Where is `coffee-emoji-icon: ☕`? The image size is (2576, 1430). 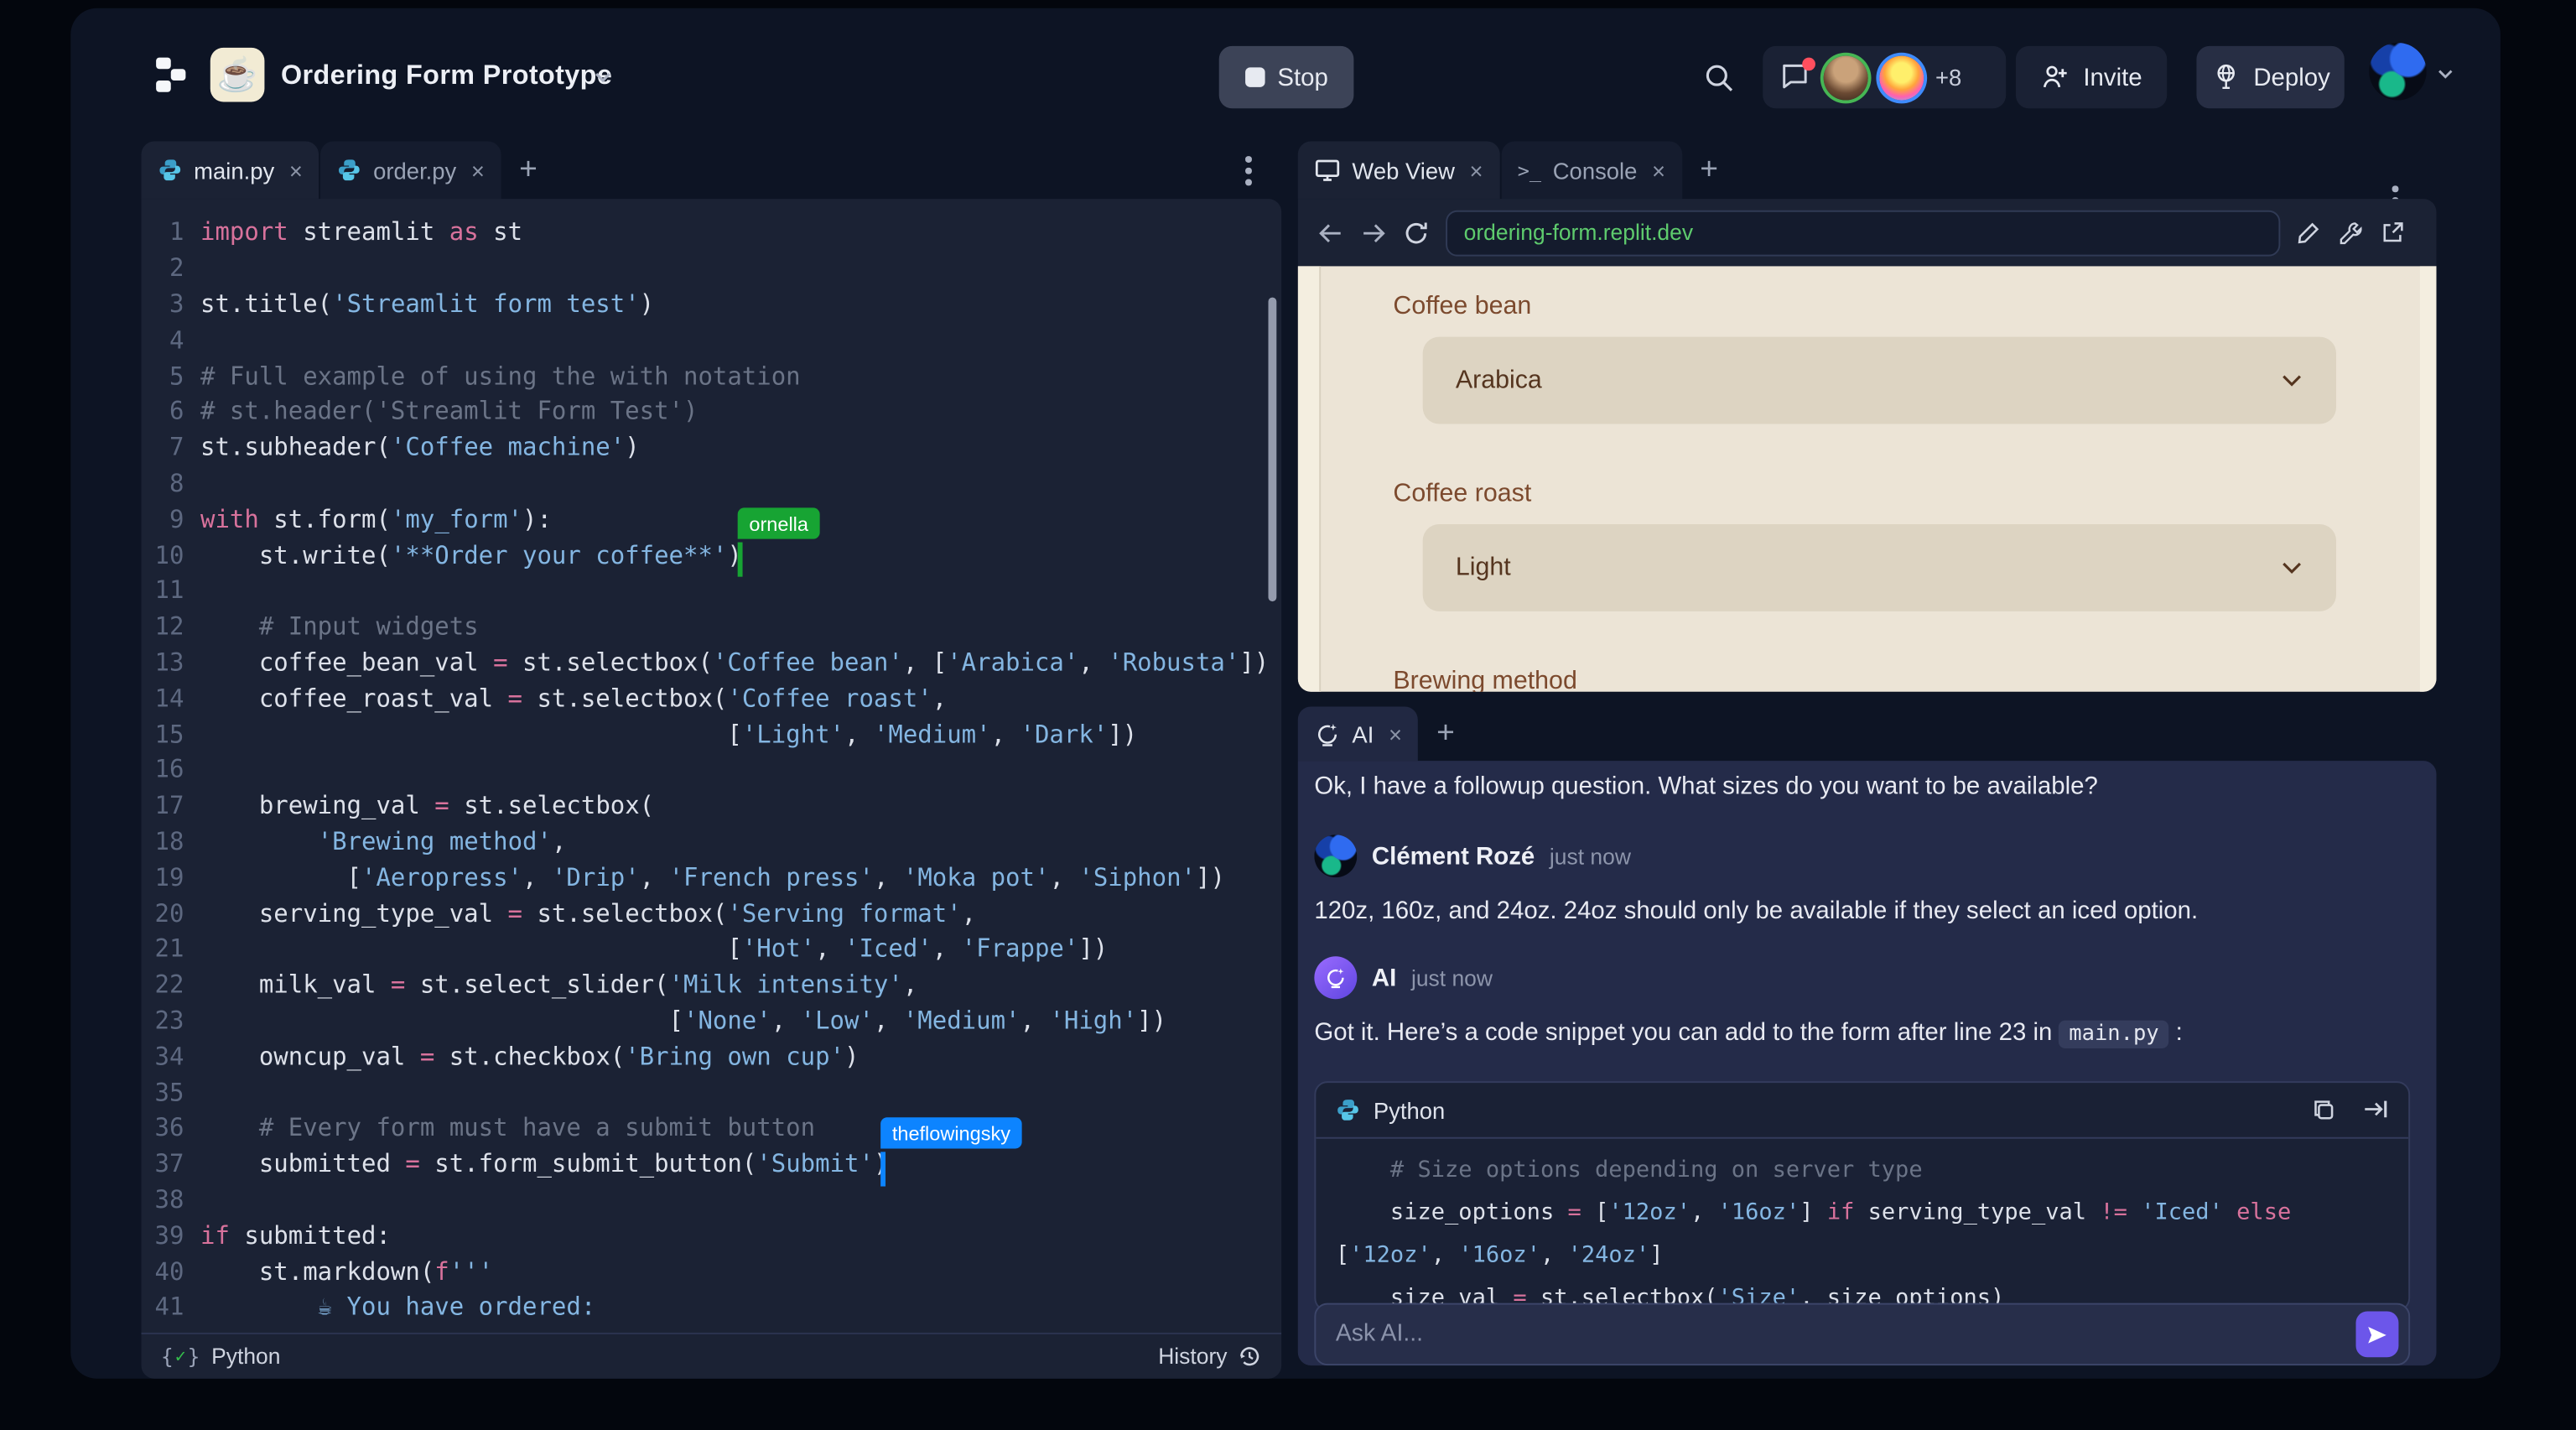
coffee-emoji-icon: ☕ is located at coordinates (237, 75).